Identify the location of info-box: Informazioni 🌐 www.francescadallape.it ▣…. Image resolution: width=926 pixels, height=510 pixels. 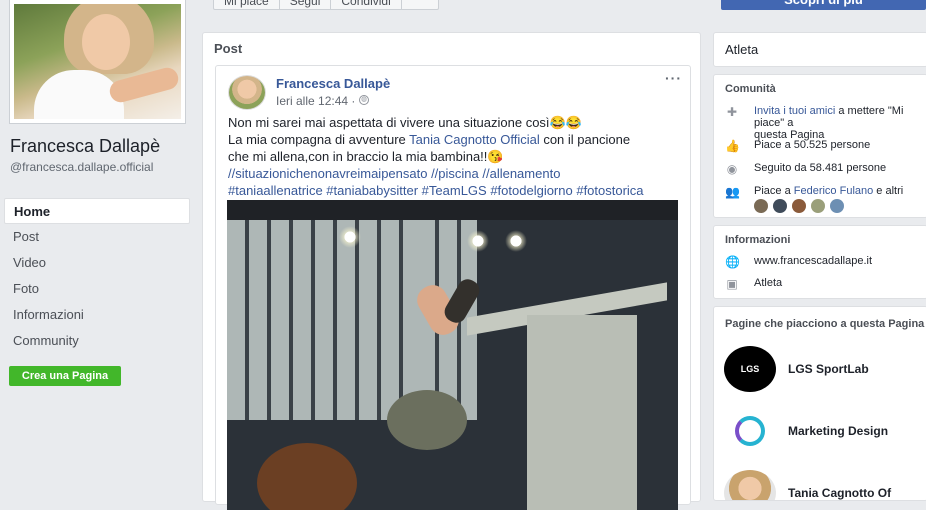
(819, 262).